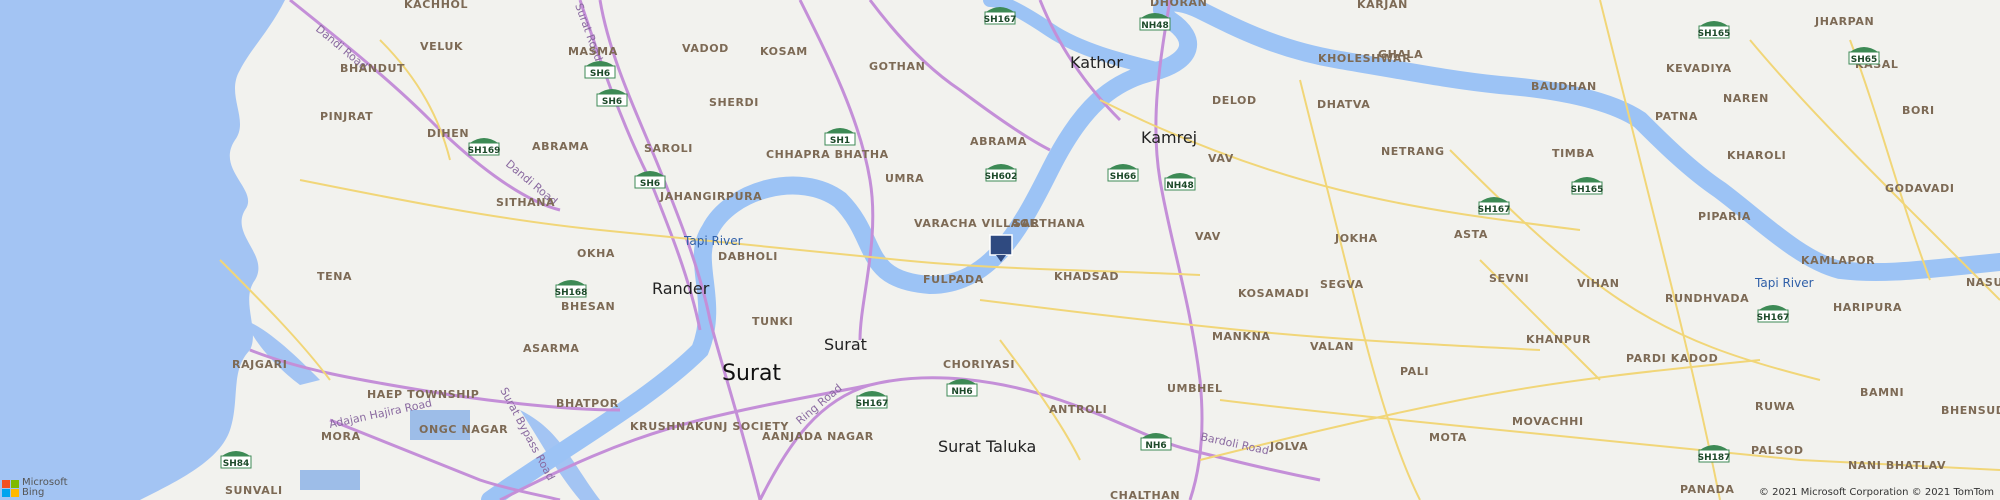 The height and width of the screenshot is (500, 2000). Describe the element at coordinates (448, 133) in the screenshot. I see `village-label: DIHEN` at that location.